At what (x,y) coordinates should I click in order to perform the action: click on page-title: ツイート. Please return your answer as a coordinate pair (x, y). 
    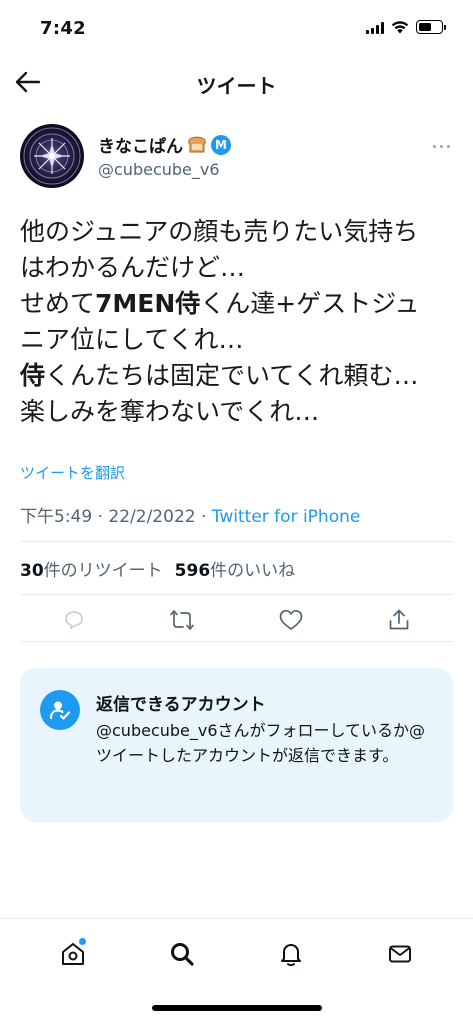
    Looking at the image, I should click on (236, 86).